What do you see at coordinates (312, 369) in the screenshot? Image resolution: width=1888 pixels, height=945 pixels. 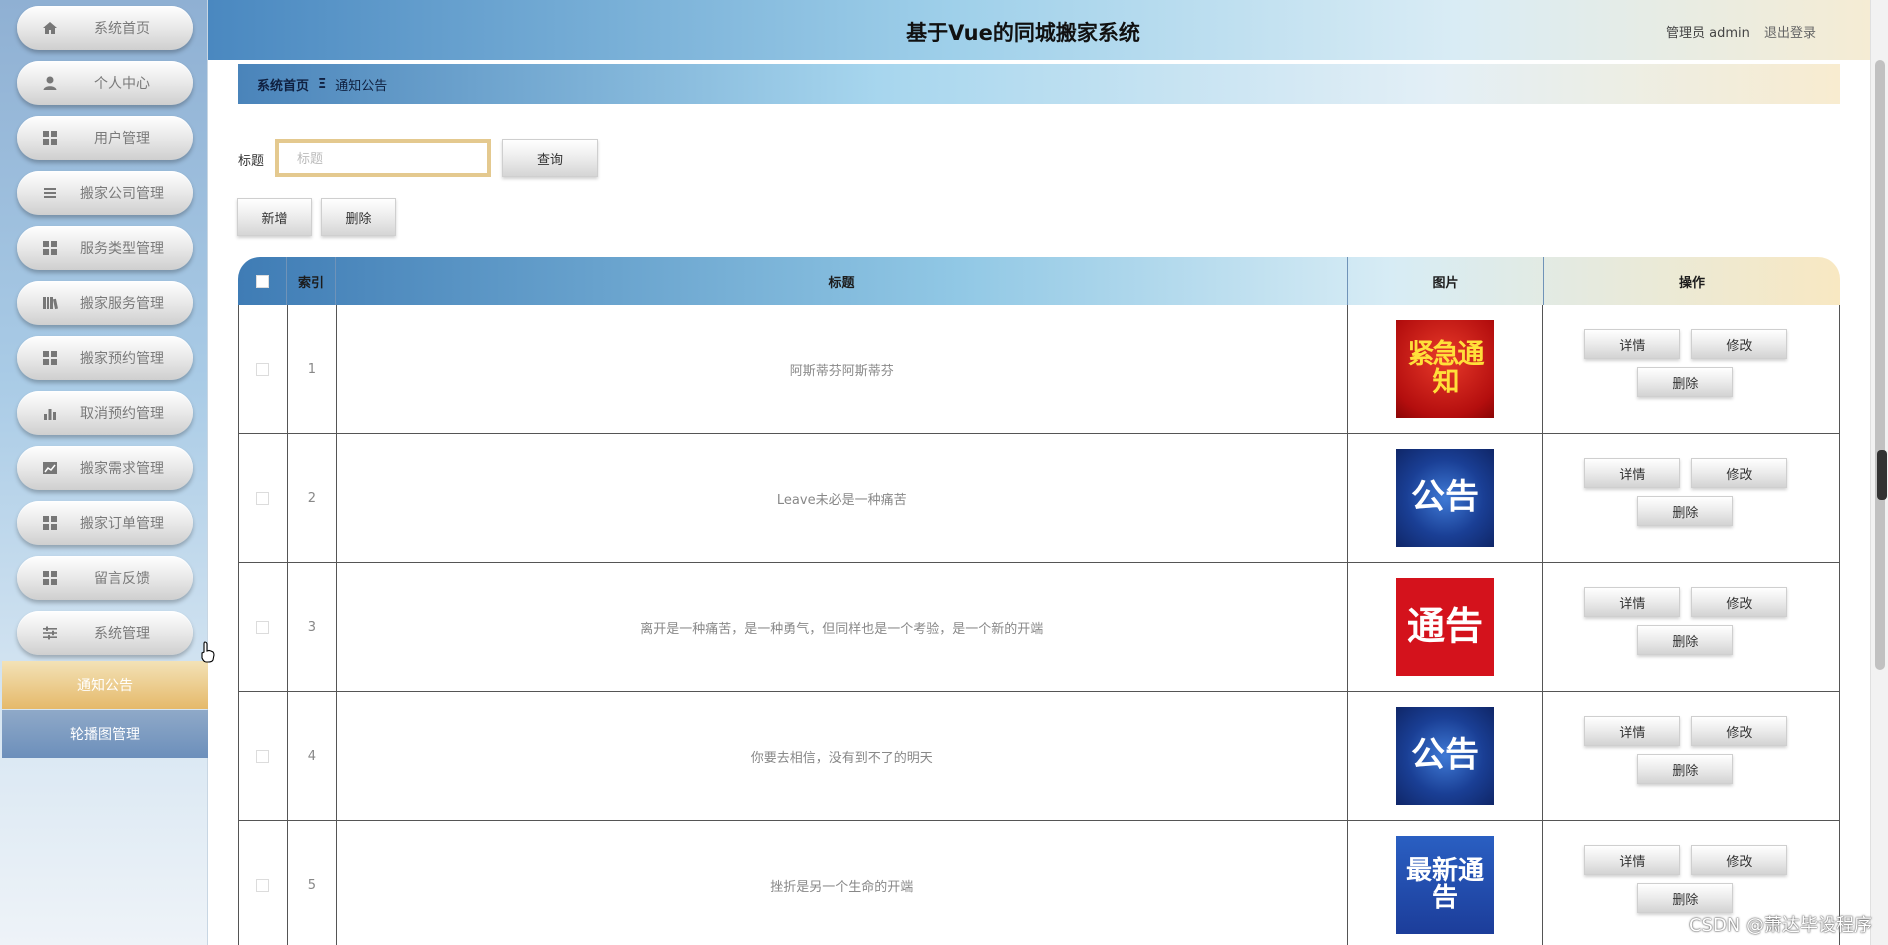 I see `row-index: 1` at bounding box center [312, 369].